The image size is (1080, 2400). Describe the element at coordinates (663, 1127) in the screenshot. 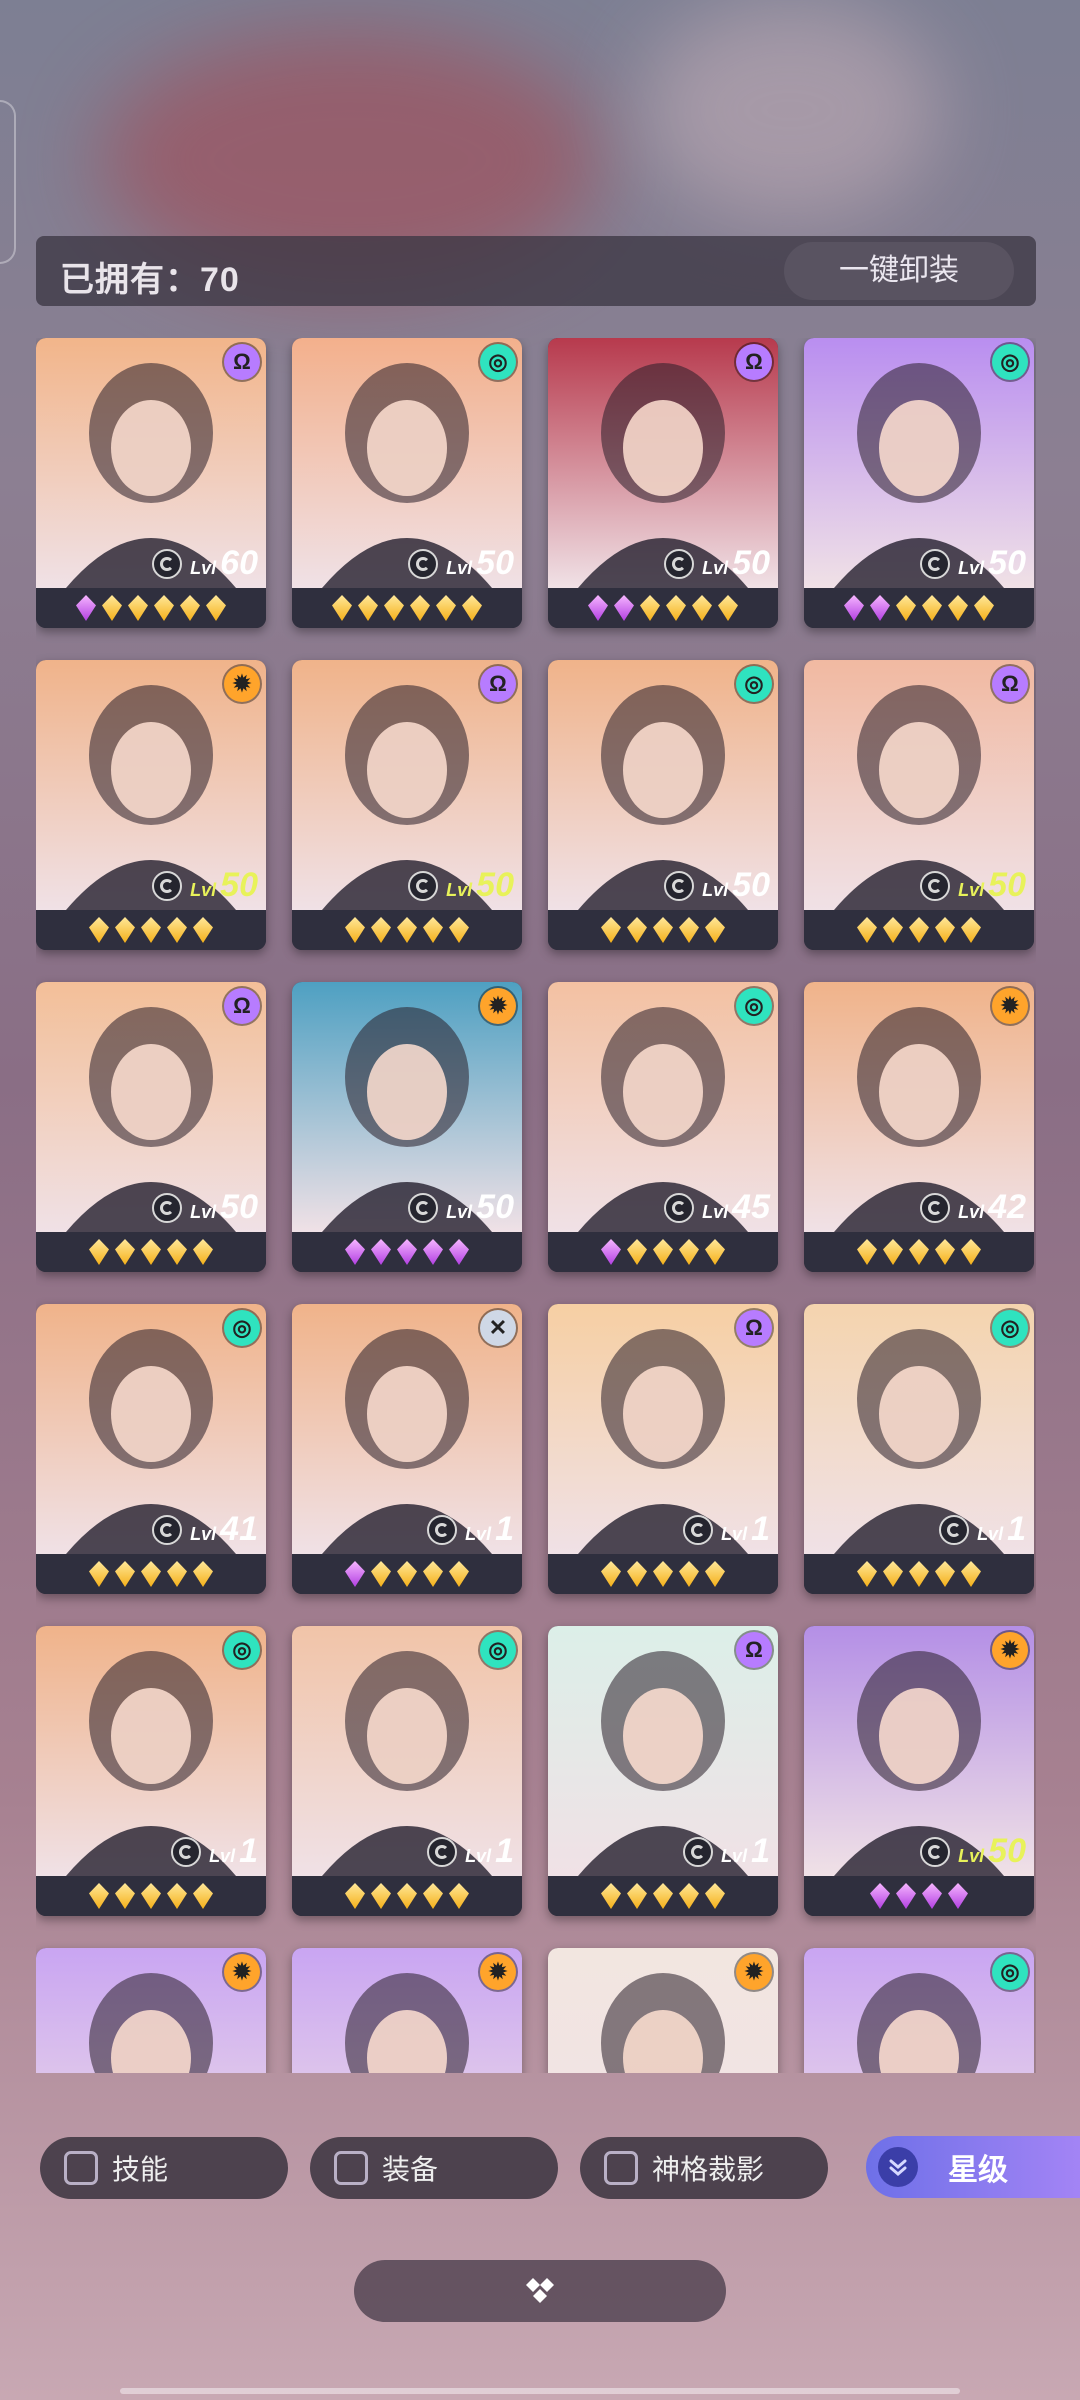

I see `hero-card: ◎ Lvl 45` at that location.